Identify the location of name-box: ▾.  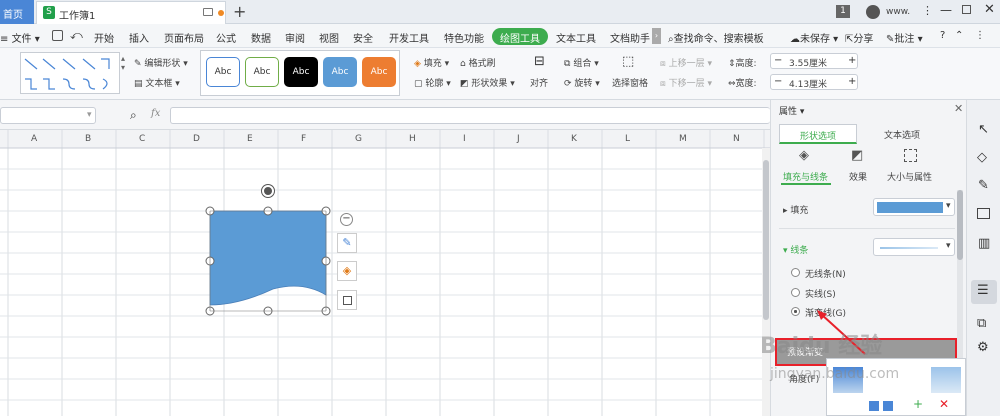
(48, 115).